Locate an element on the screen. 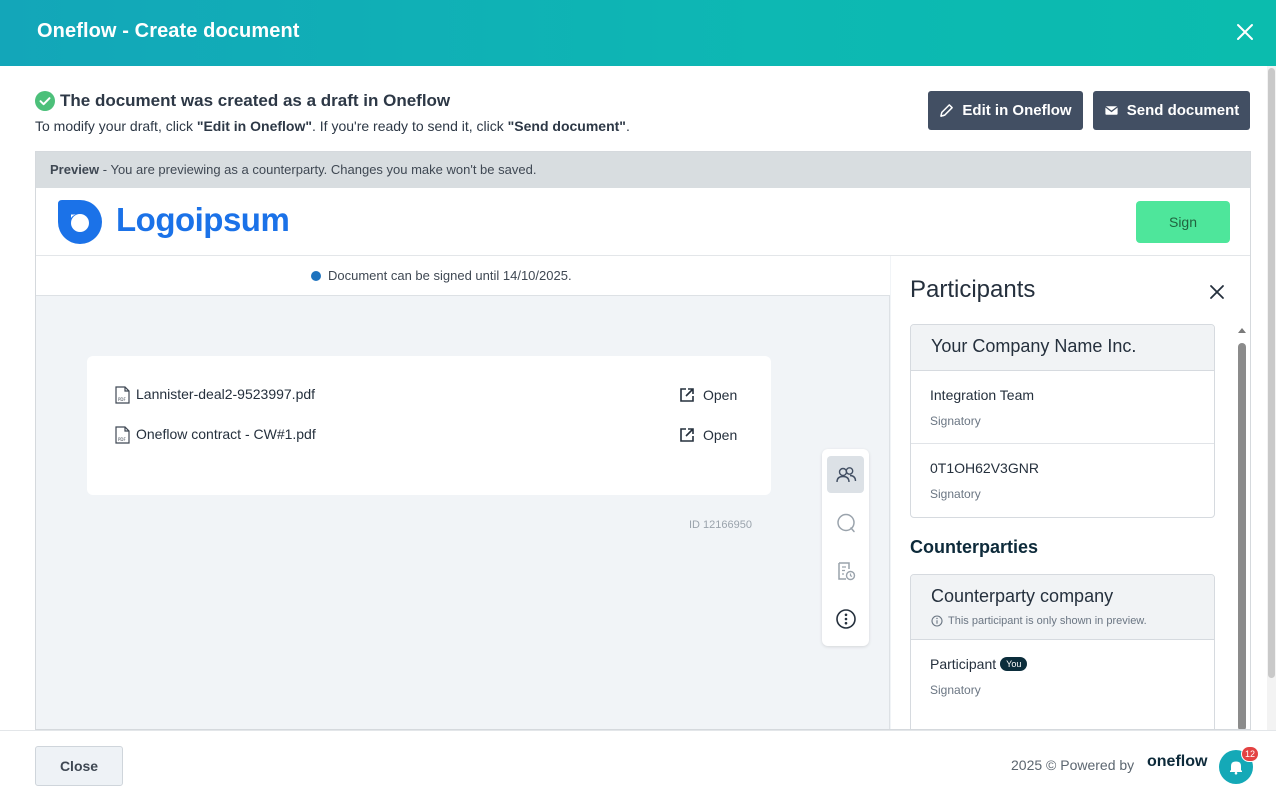  notifications-button: 12 is located at coordinates (1239, 765).